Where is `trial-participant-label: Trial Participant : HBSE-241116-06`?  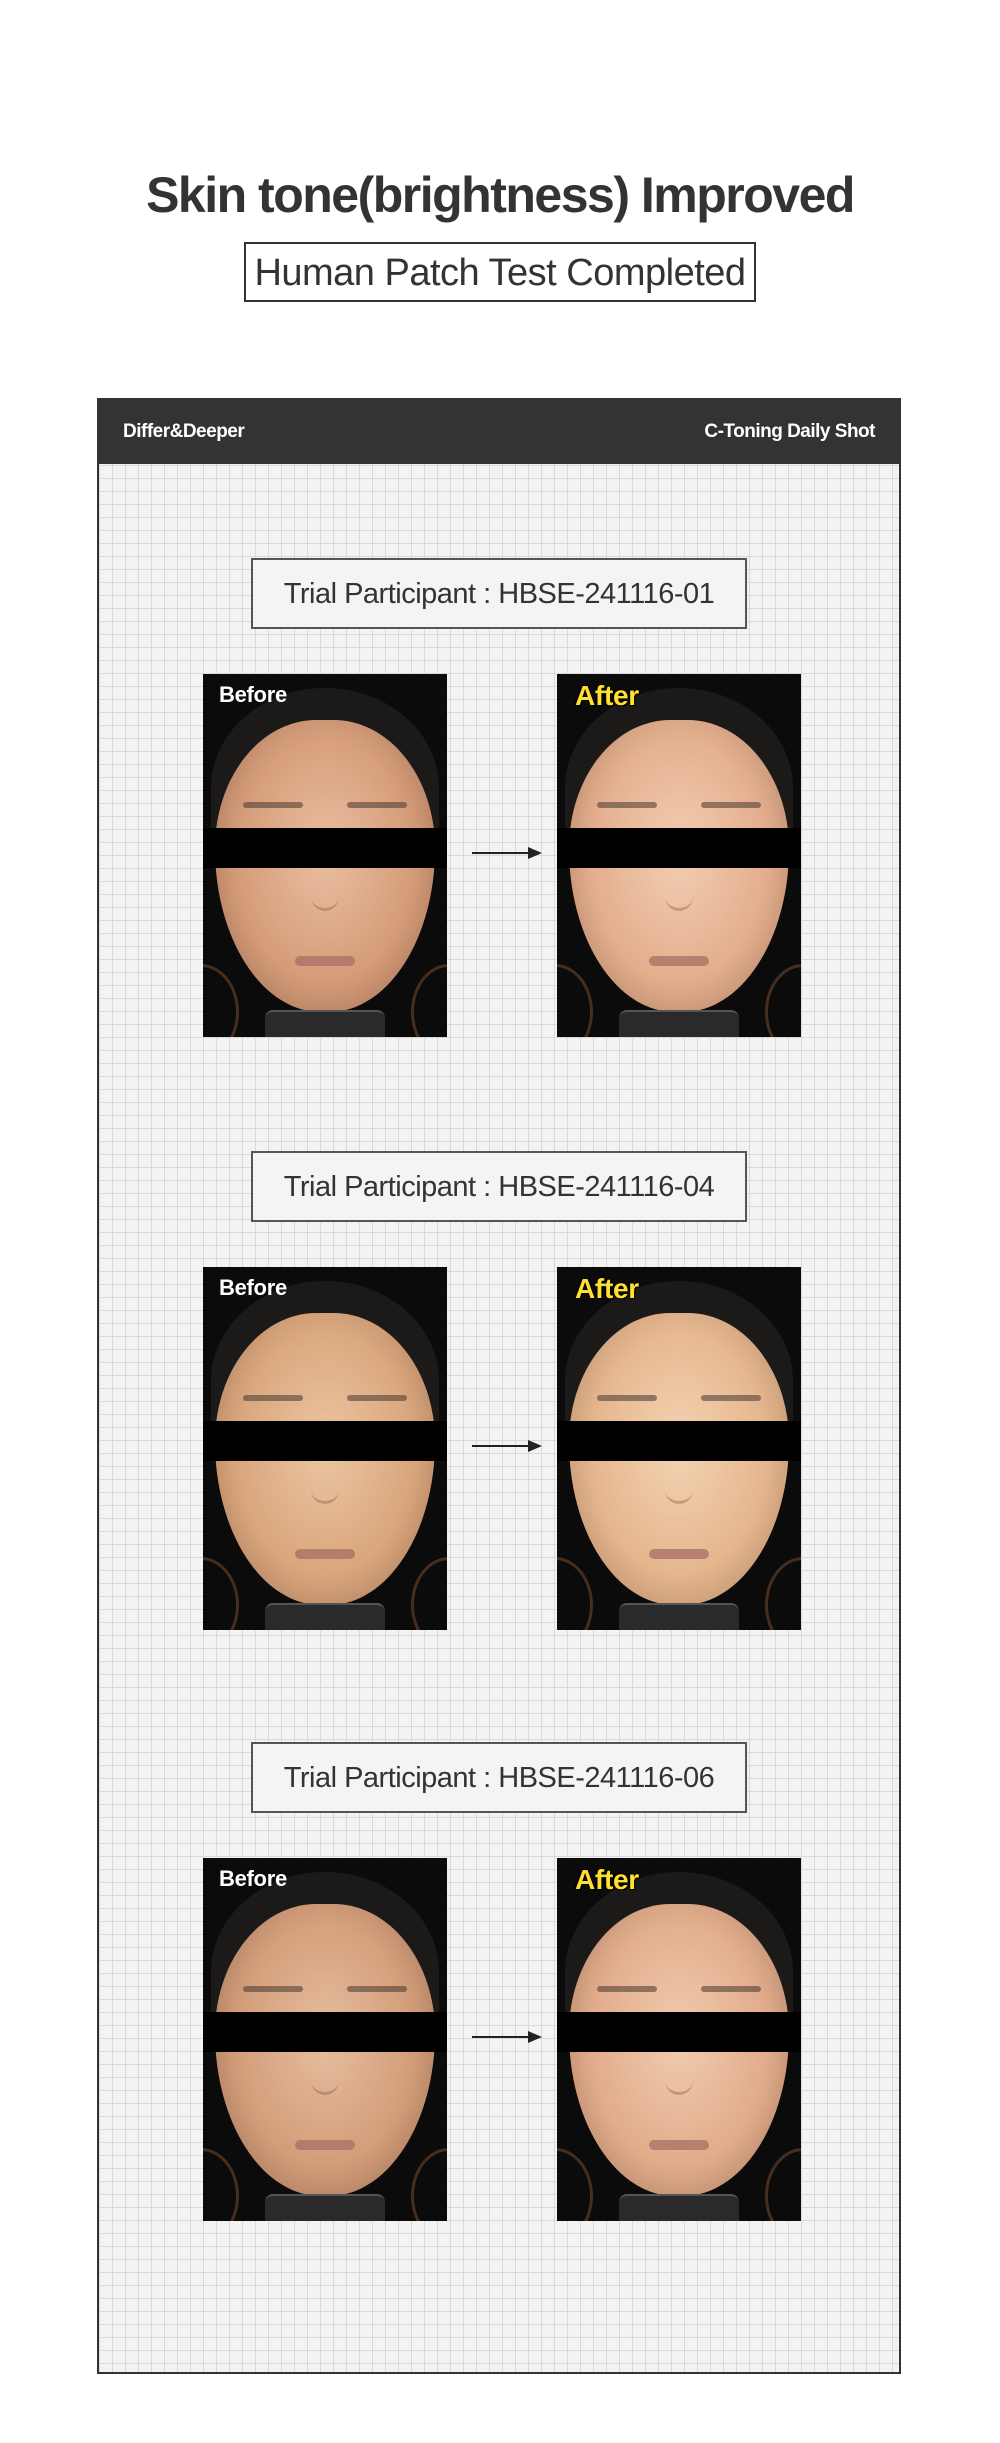
trial-participant-label: Trial Participant : HBSE-241116-06 is located at coordinates (499, 1777).